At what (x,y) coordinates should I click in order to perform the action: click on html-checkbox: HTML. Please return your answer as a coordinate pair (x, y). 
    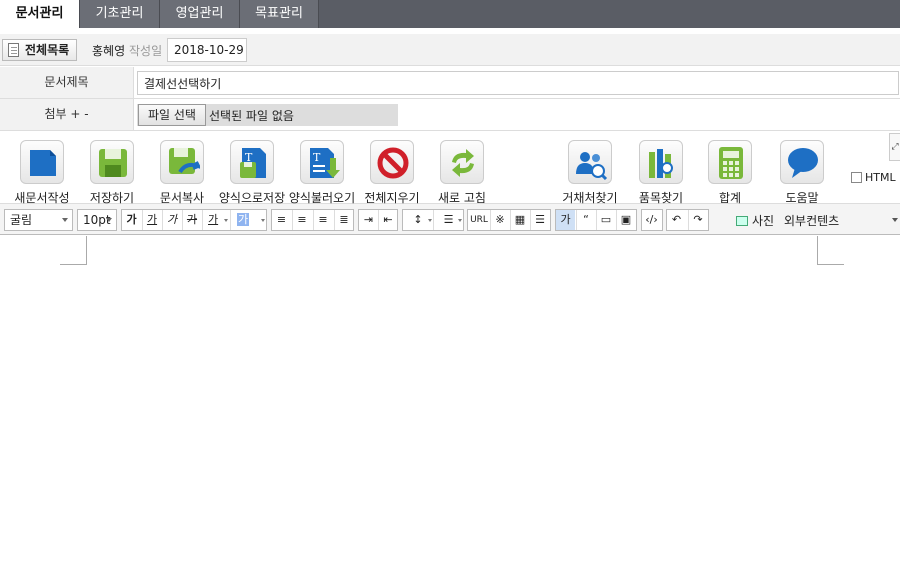
    Looking at the image, I should click on (873, 177).